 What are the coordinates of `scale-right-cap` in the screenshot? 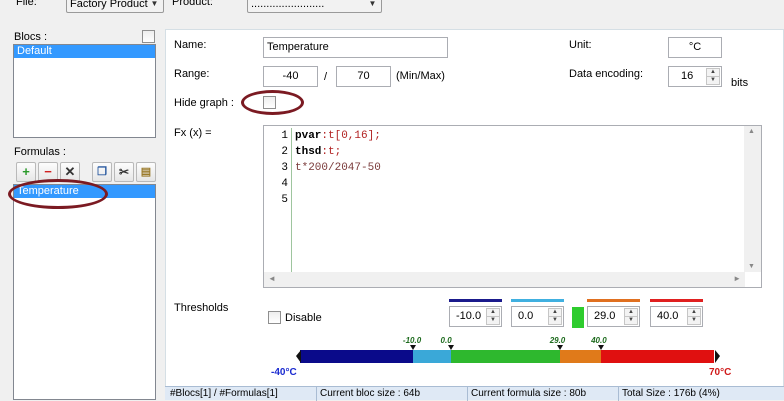 It's located at (717, 356).